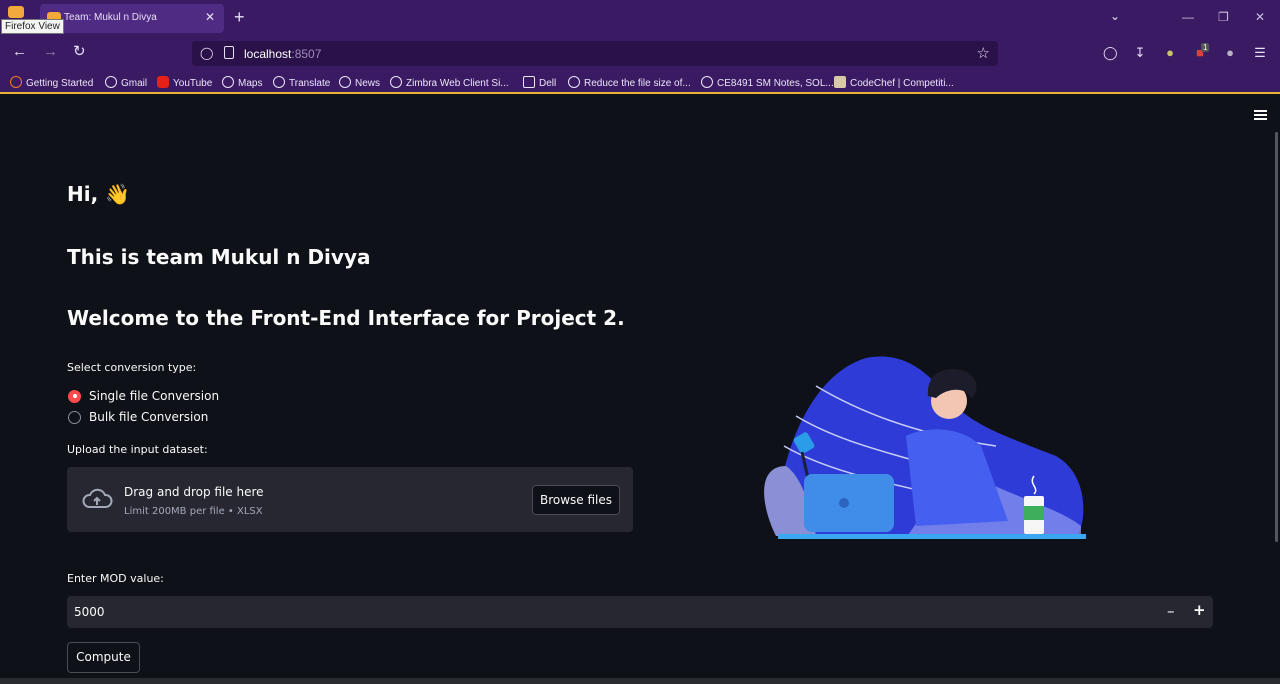 The height and width of the screenshot is (684, 1280). Describe the element at coordinates (132, 367) in the screenshot. I see `conversion-type-label: Select conversion type:` at that location.